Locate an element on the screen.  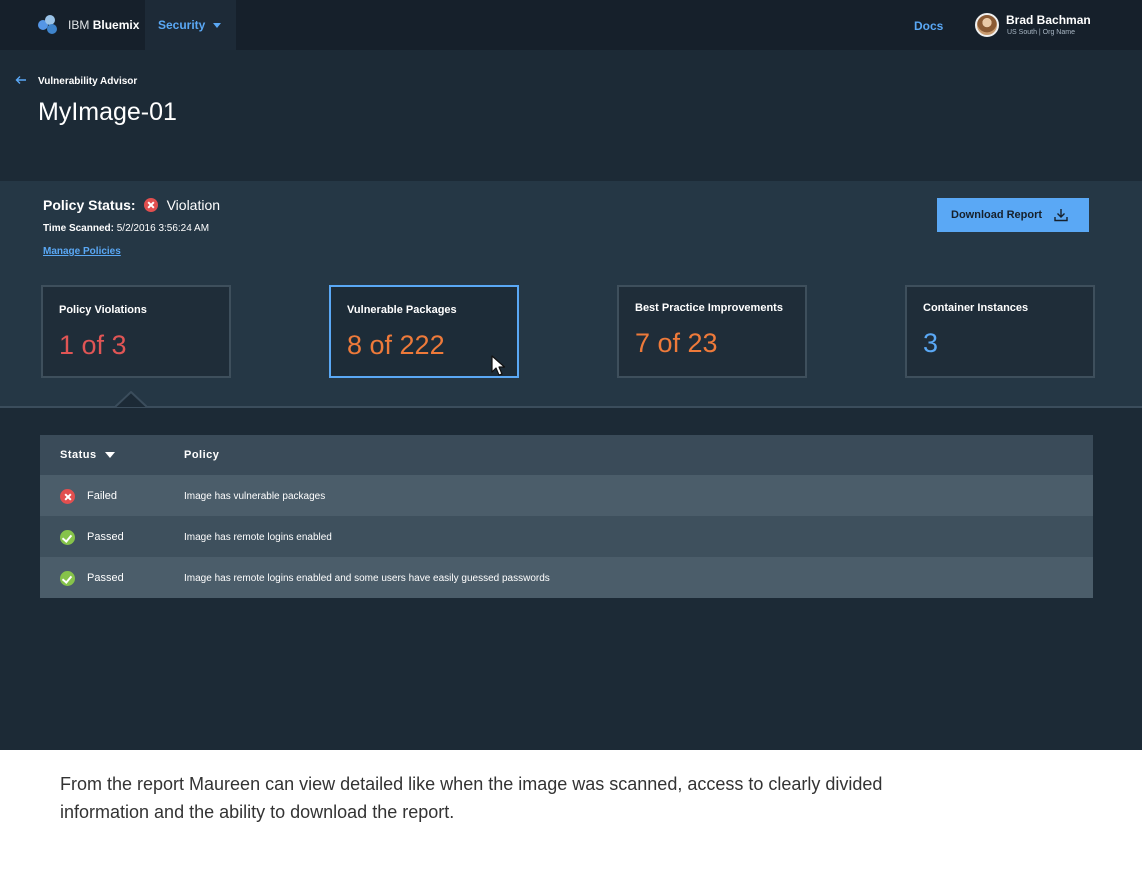
status-column-header: Status is located at coordinates (87, 455).